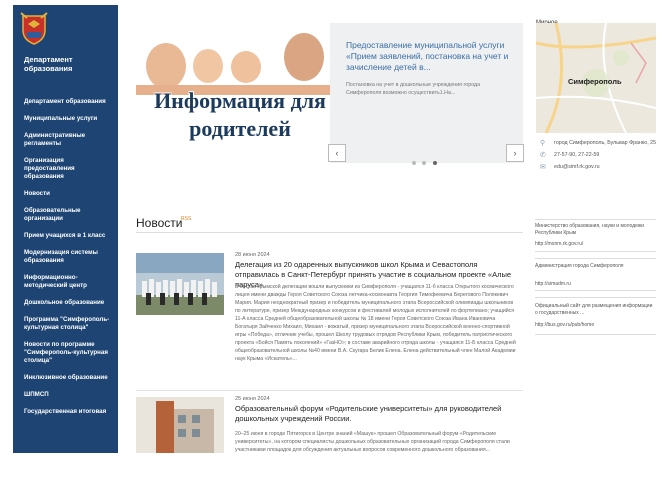 The height and width of the screenshot is (479, 667). I want to click on banner-title: Информация для родителей, so click(240, 114).